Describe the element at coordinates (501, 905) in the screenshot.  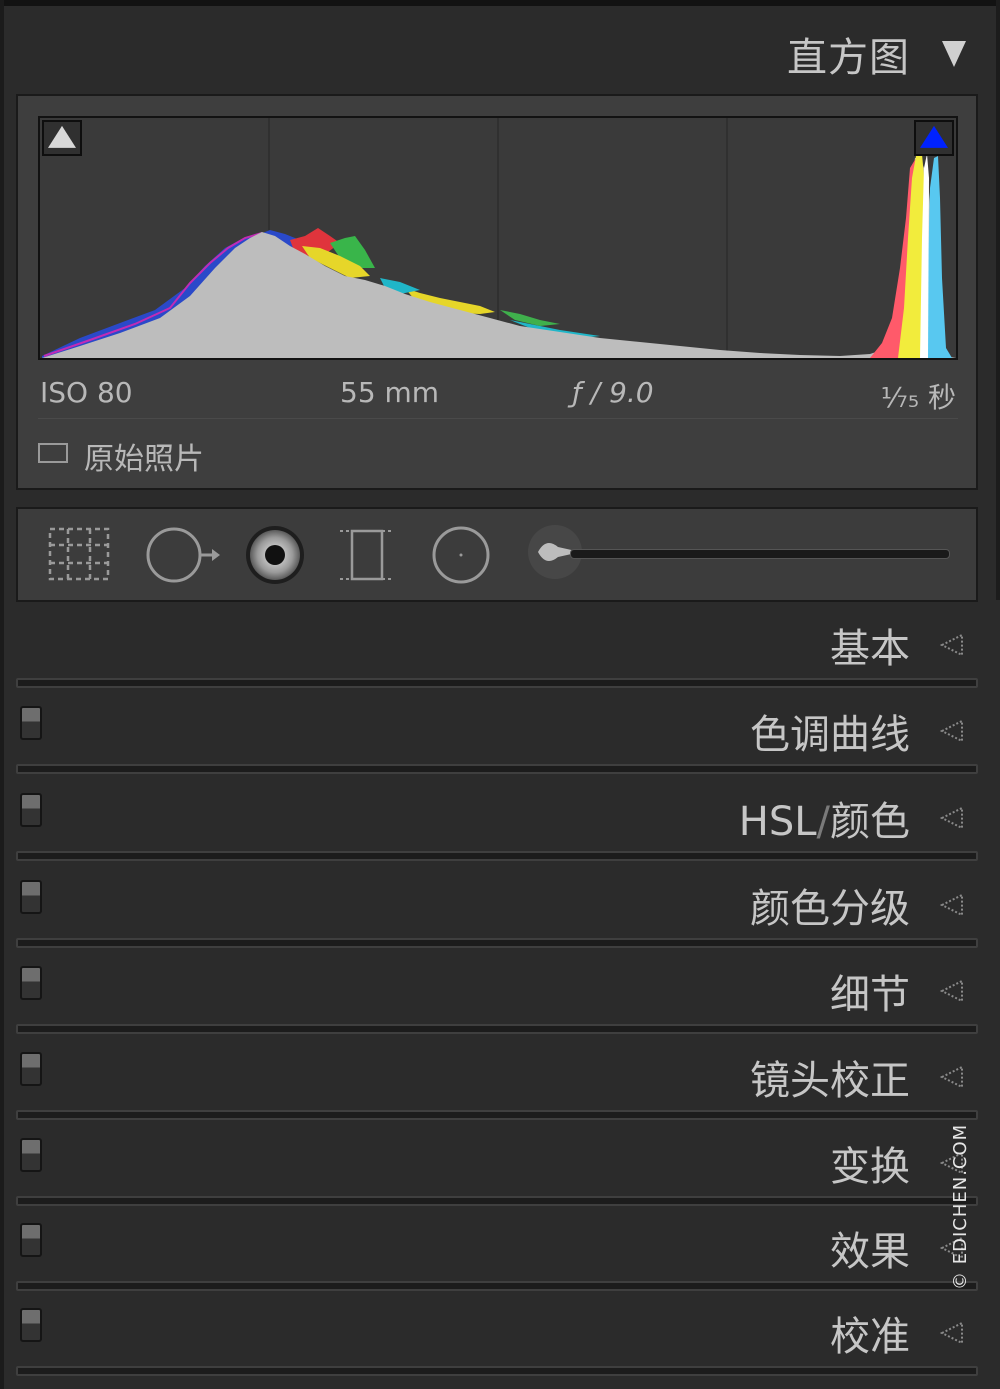
I see `section-color-grading: 颜色分级` at that location.